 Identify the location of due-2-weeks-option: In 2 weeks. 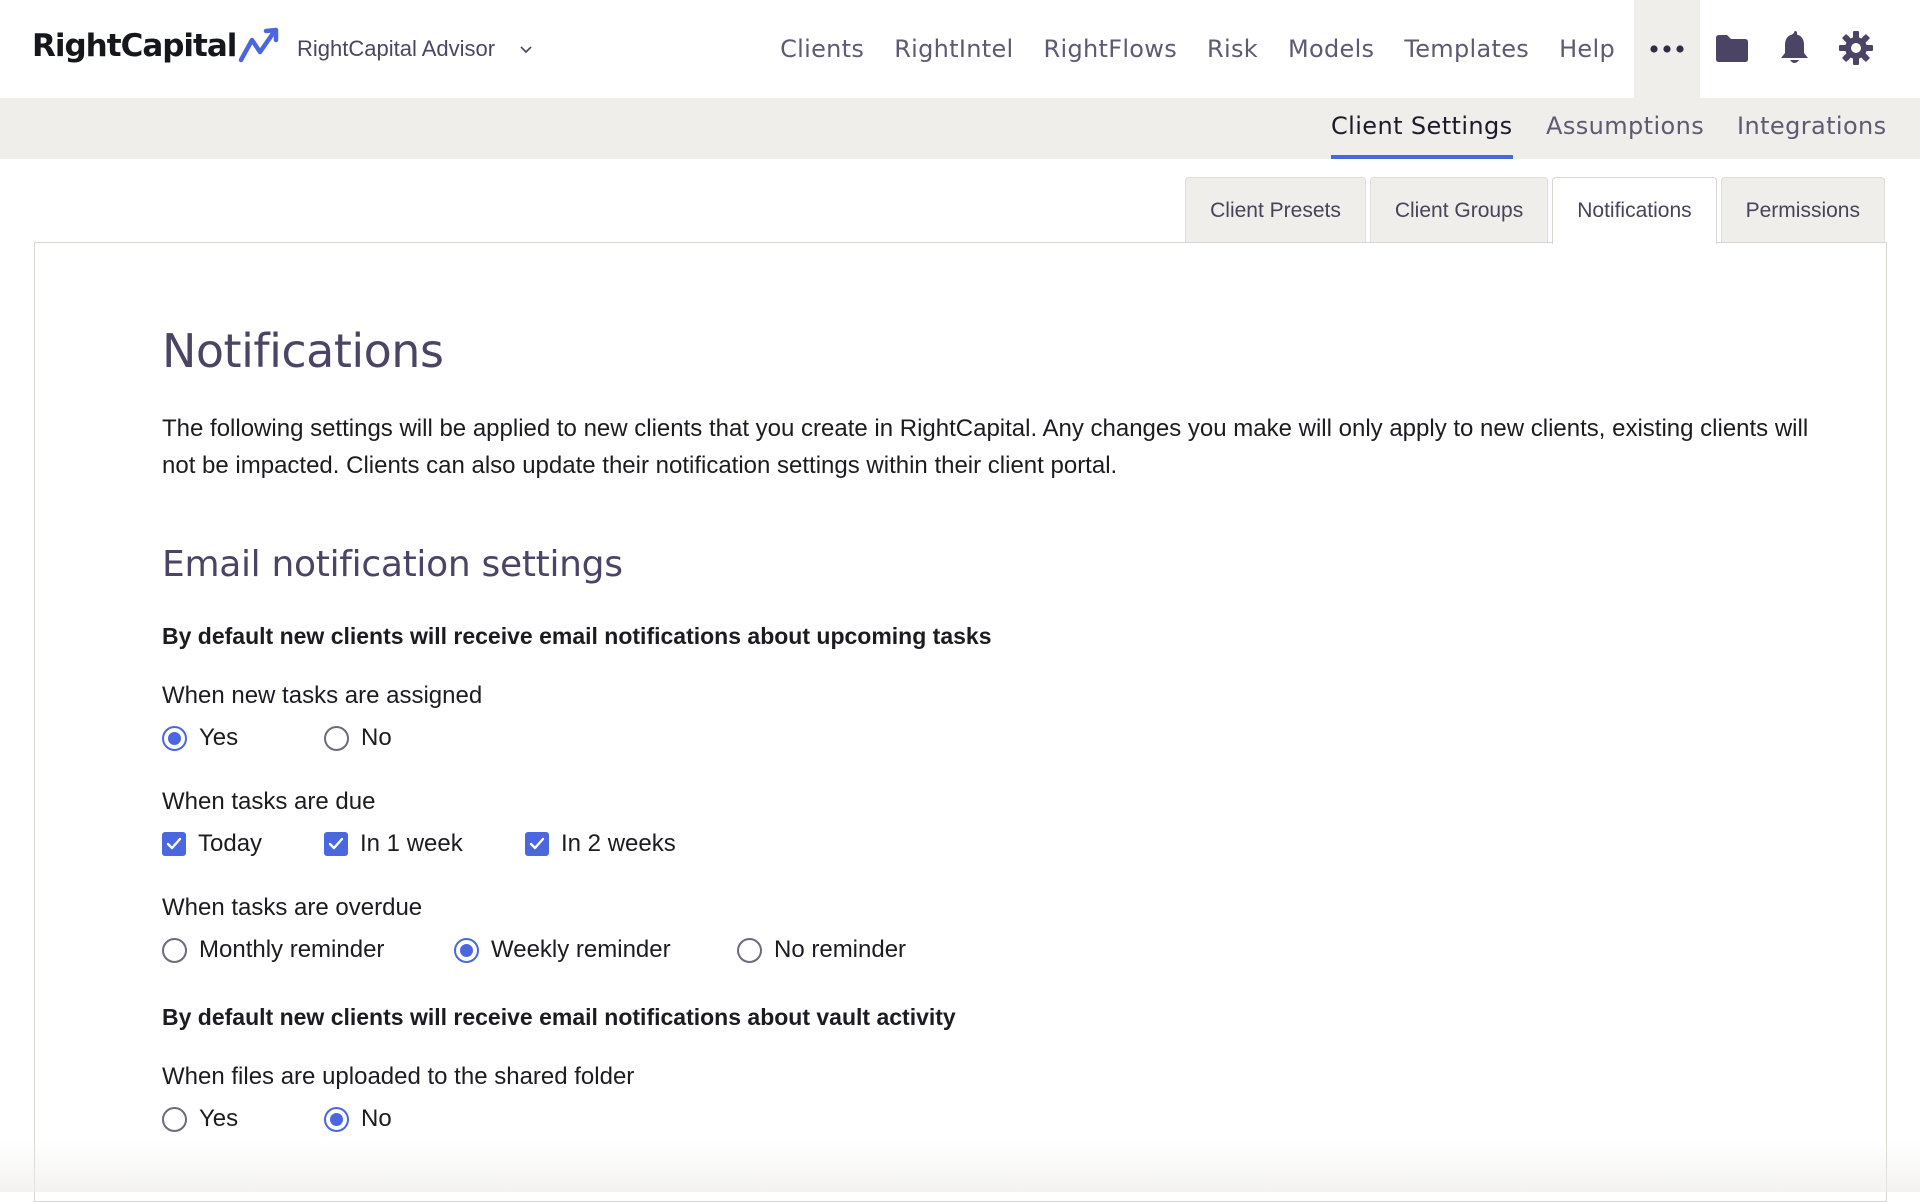
(600, 844).